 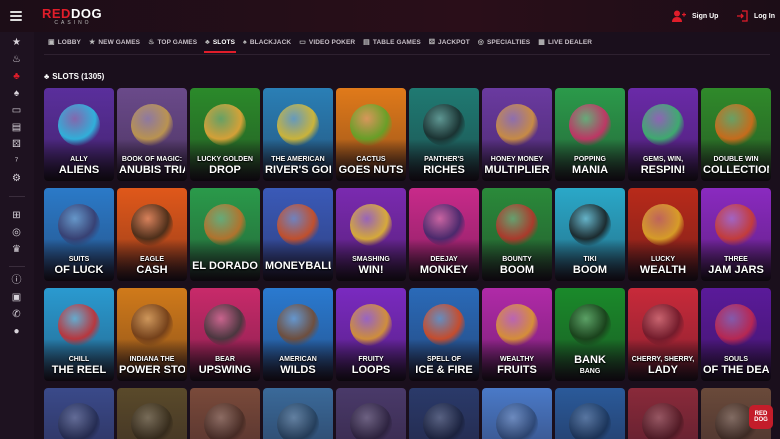 What do you see at coordinates (225, 134) in the screenshot?
I see `game-tile: LUCKY GOLDEN DROP` at bounding box center [225, 134].